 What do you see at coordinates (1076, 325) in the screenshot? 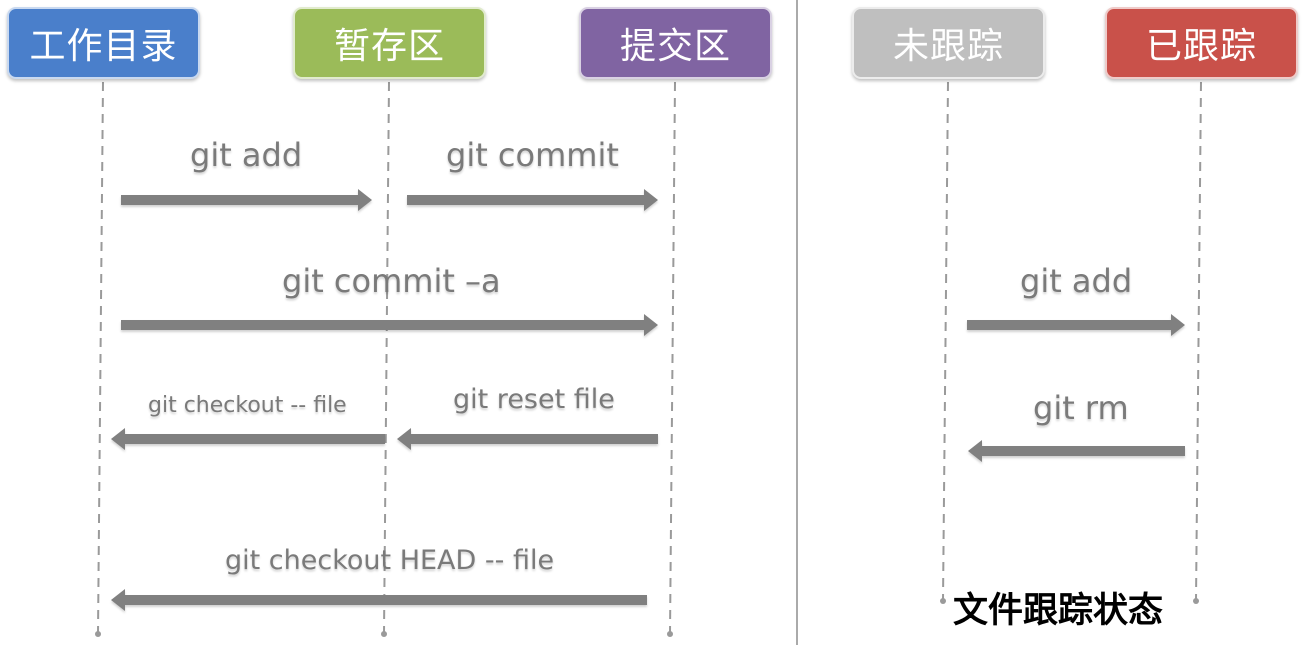
I see `tracking-git-add-arrow` at bounding box center [1076, 325].